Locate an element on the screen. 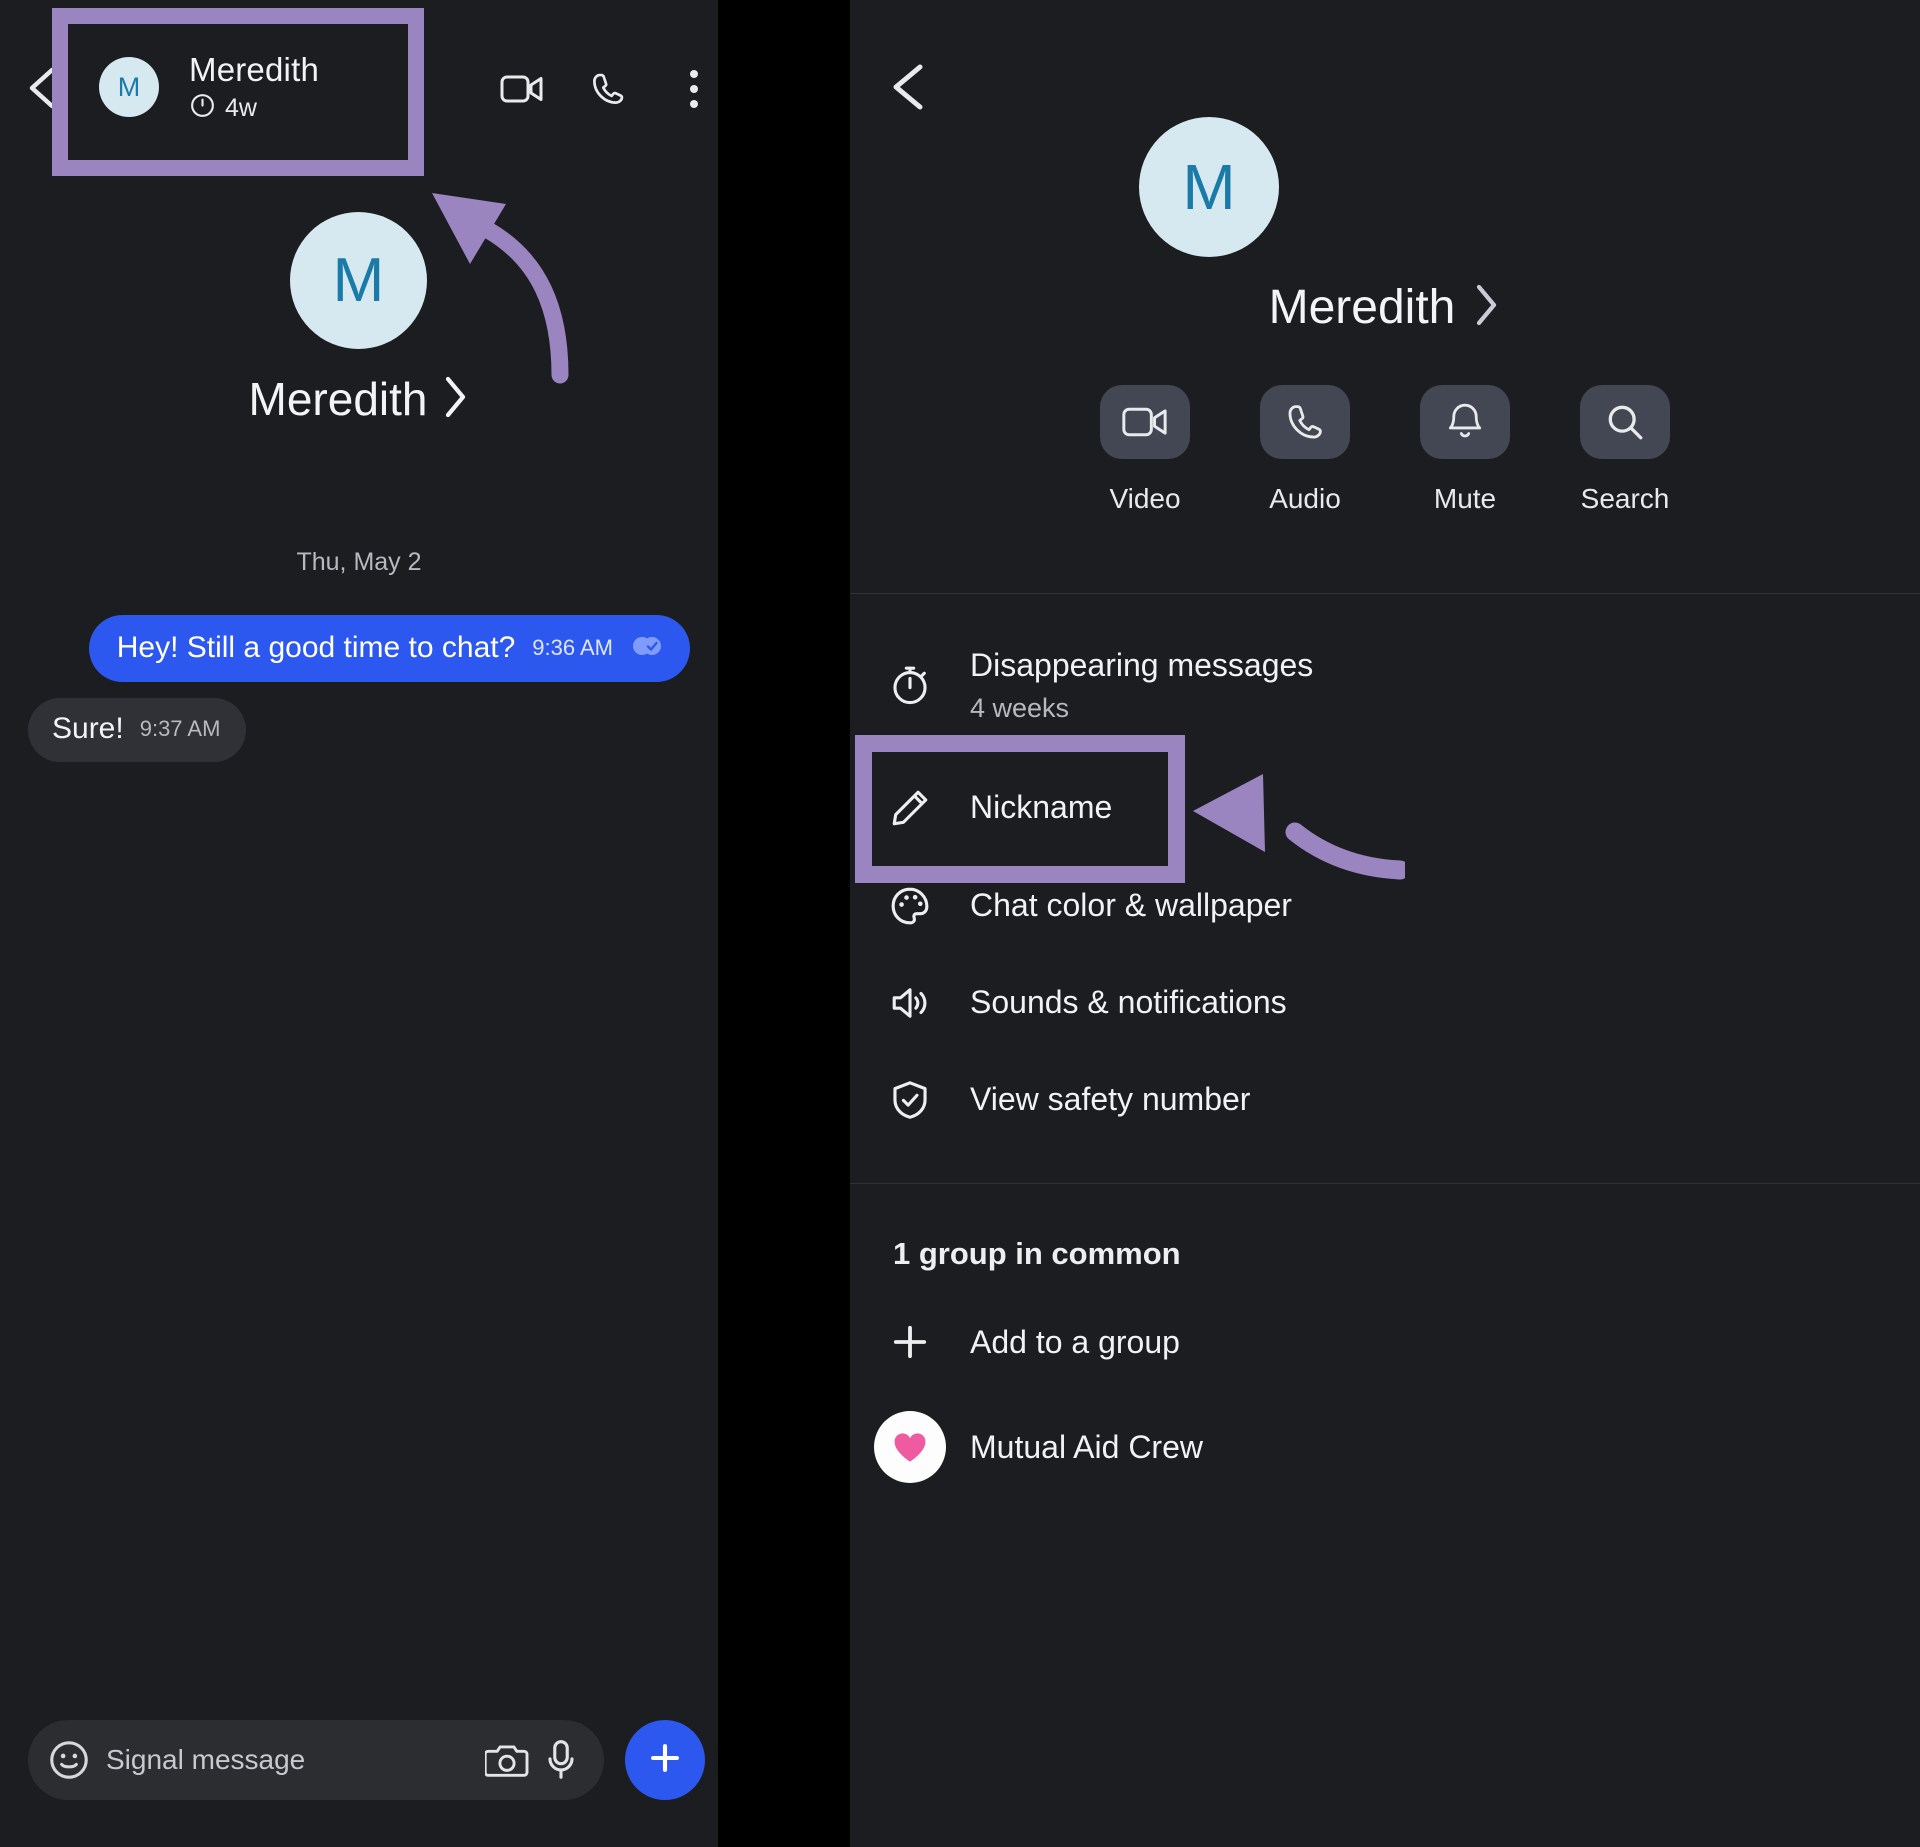  settings-row-chat-color-wallpaper: Chat color & wallpaper is located at coordinates (1385, 906).